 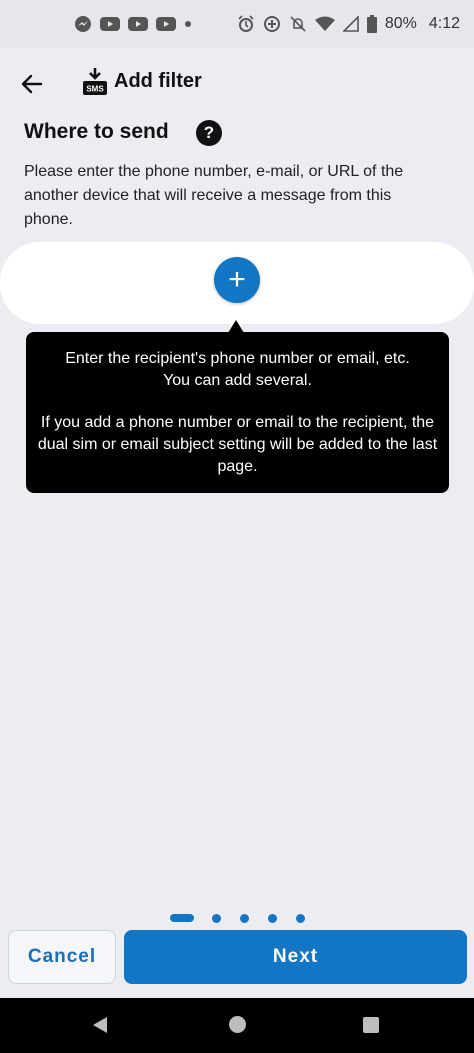 I want to click on cancel-button: Cancel, so click(x=62, y=957).